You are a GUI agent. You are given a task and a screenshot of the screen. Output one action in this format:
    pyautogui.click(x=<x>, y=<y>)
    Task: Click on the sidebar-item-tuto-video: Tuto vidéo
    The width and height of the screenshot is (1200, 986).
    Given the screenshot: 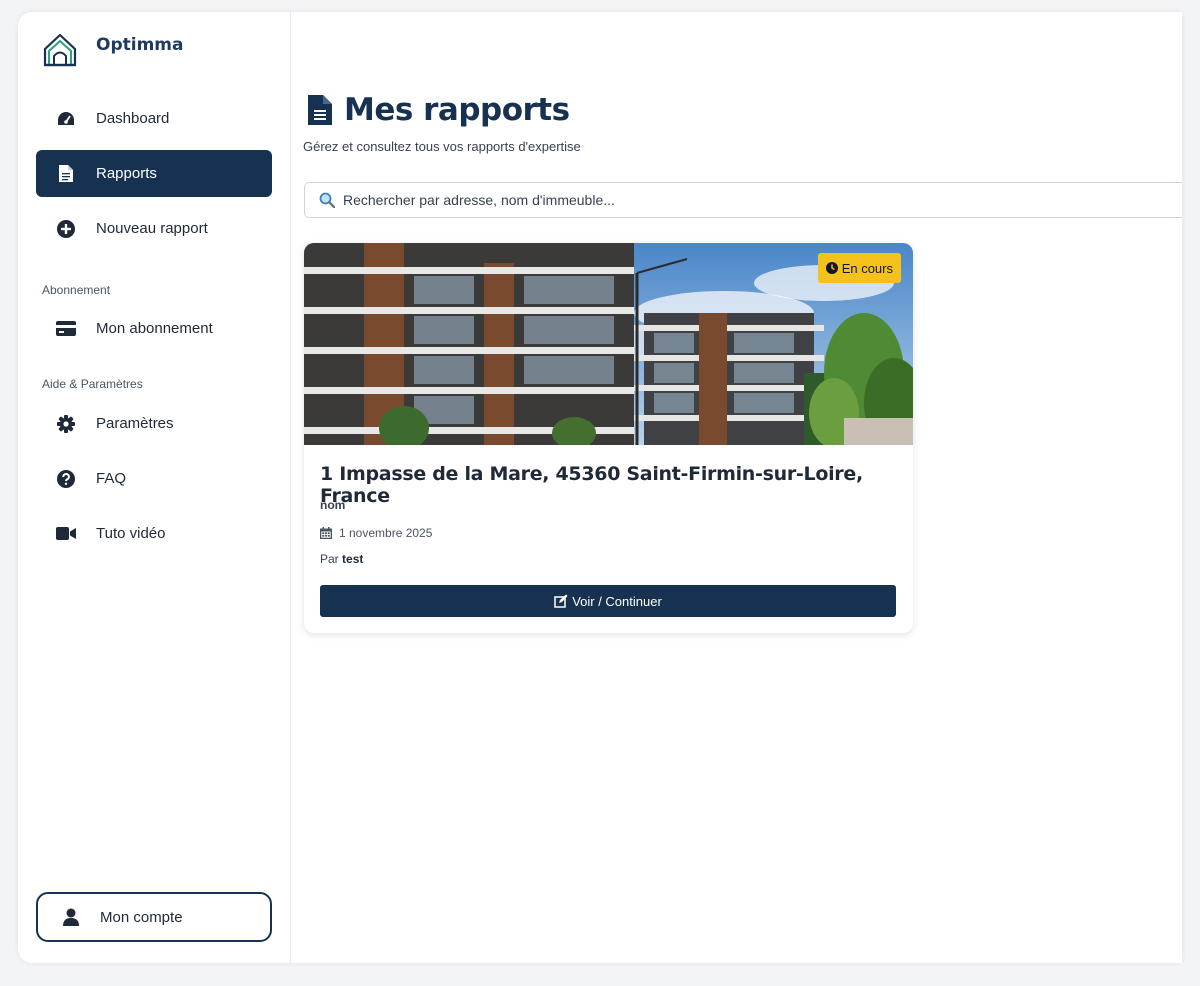 What is the action you would take?
    pyautogui.click(x=154, y=533)
    